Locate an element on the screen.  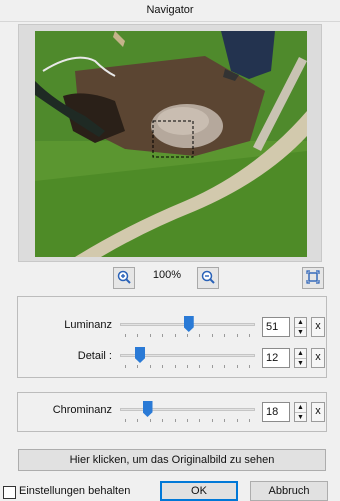
fit-to-window-icon is located at coordinates (313, 278).